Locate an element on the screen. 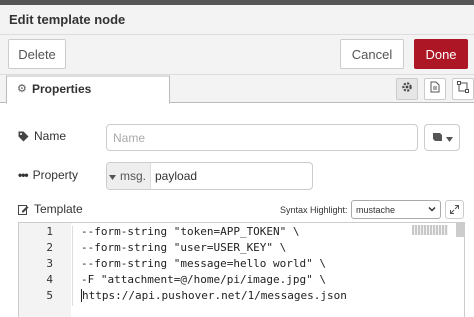 Image resolution: width=474 pixels, height=317 pixels. ellipsis-icon: ••• is located at coordinates (23, 175).